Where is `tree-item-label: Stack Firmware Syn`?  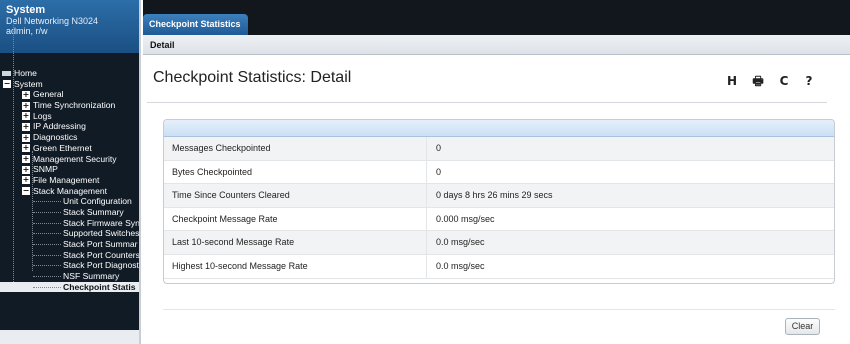
tree-item-label: Stack Firmware Syn is located at coordinates (101, 222).